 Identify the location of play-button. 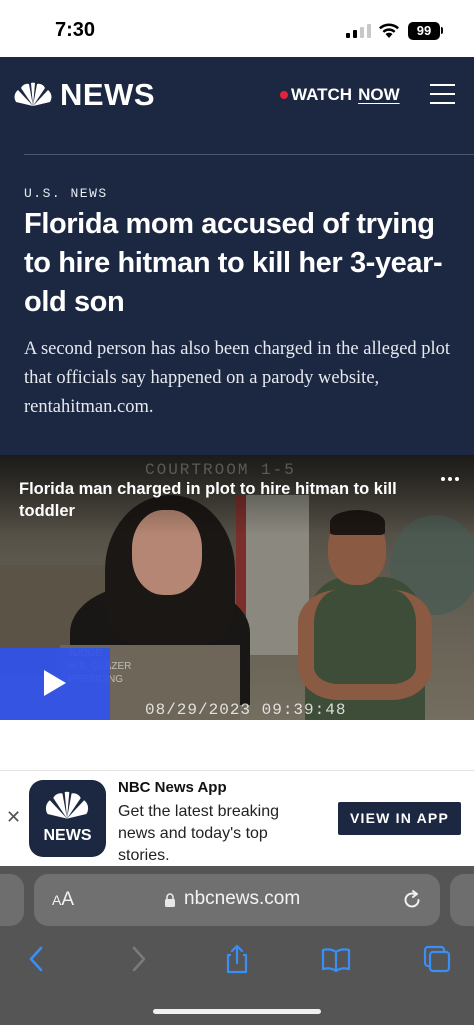
(55, 684).